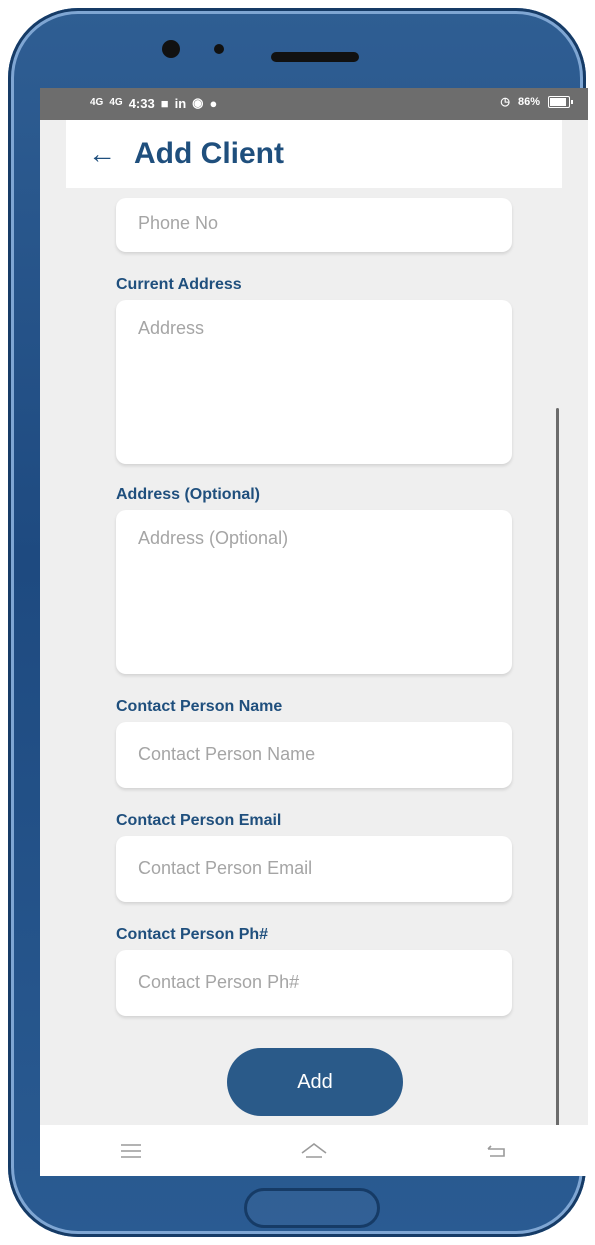  I want to click on phone-input: Phone No, so click(314, 225).